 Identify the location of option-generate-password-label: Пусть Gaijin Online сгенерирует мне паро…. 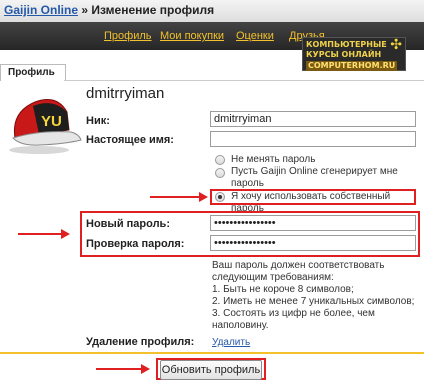
(314, 177).